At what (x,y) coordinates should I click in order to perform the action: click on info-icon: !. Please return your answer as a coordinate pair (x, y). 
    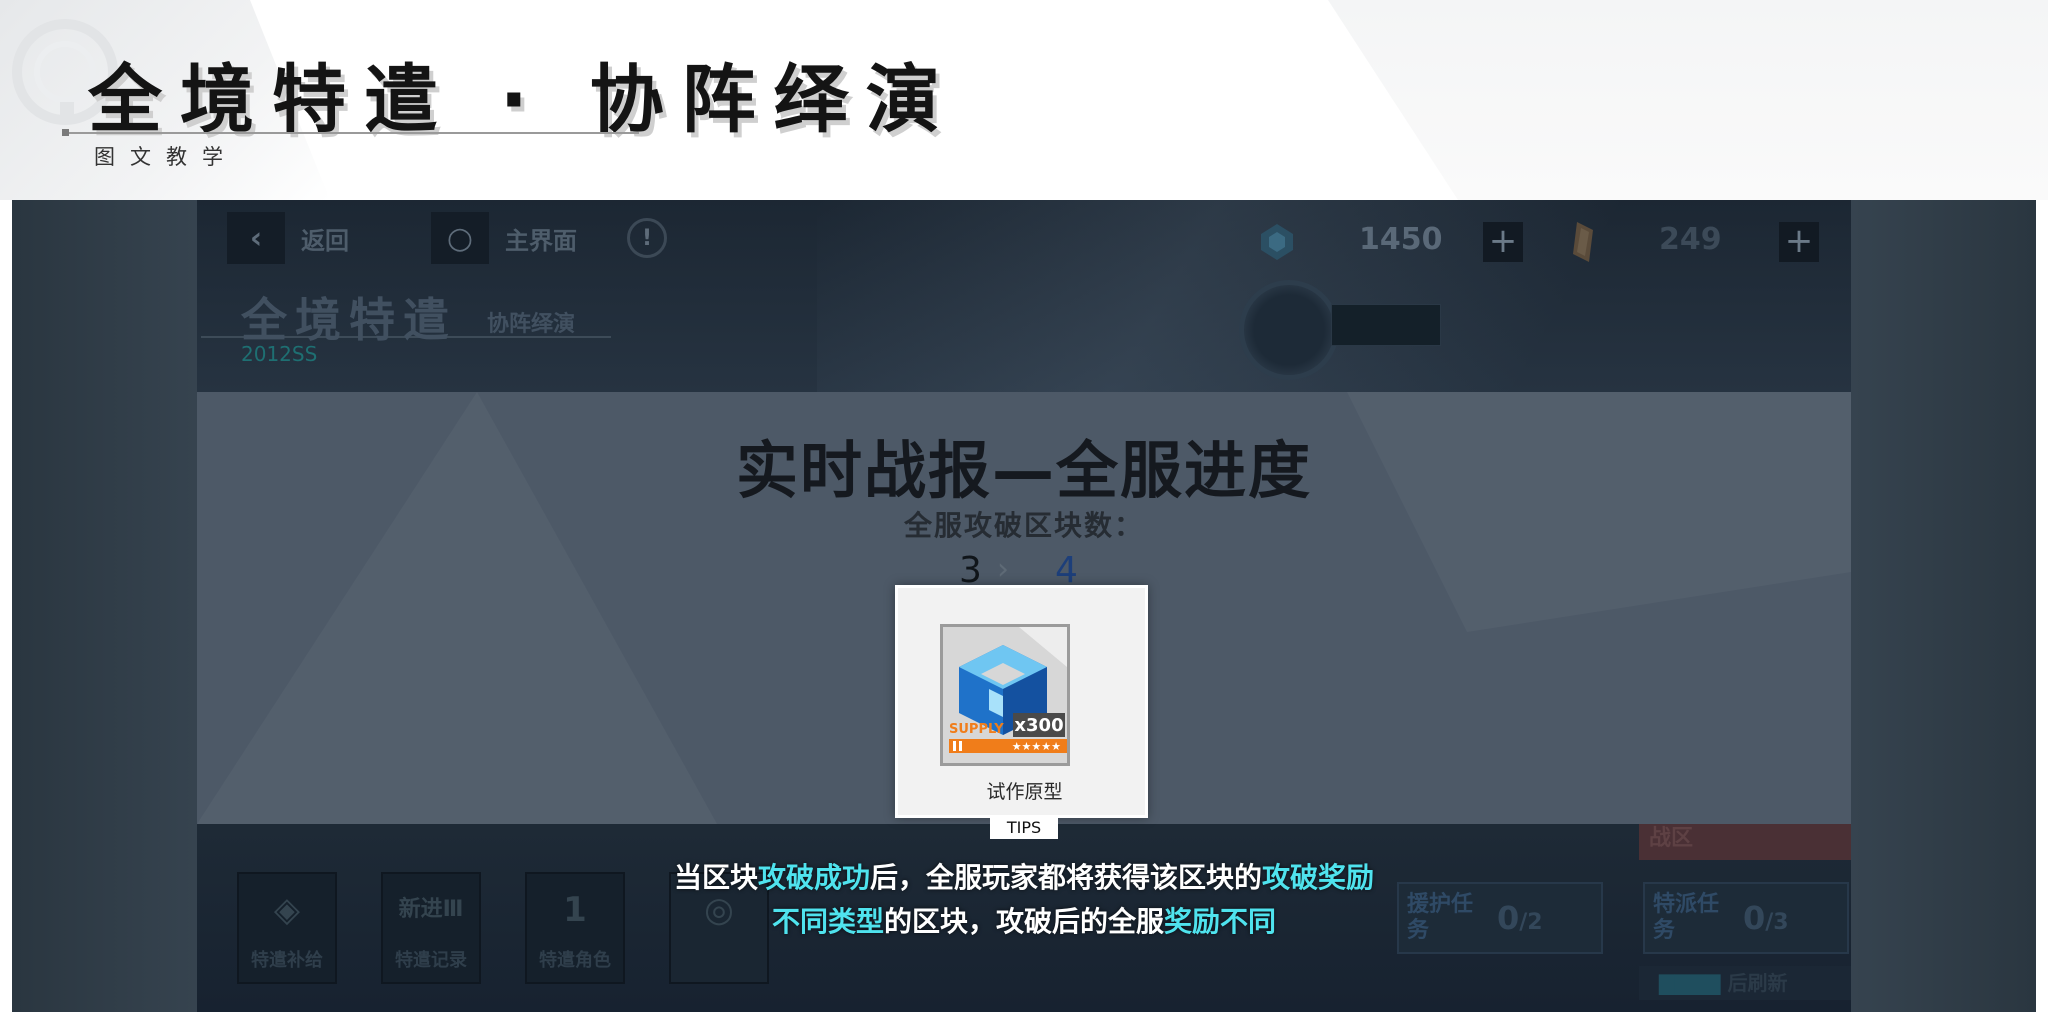
    Looking at the image, I should click on (647, 238).